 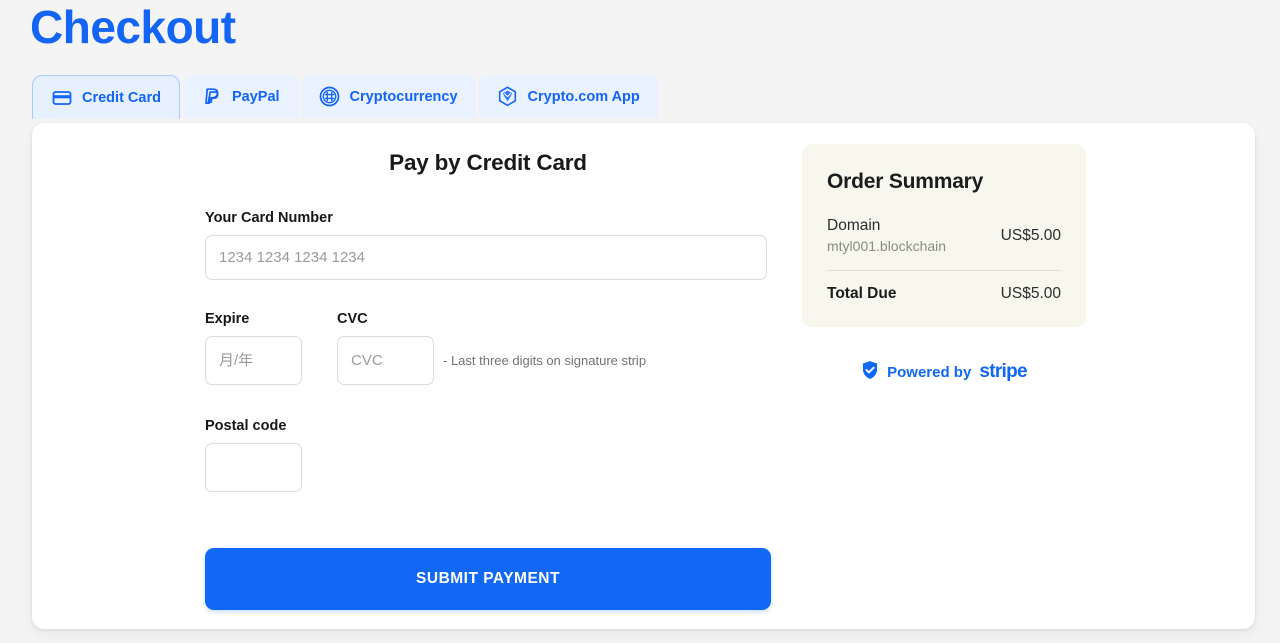 I want to click on cvc-hint: - Last three digits on signature strip, so click(x=545, y=360).